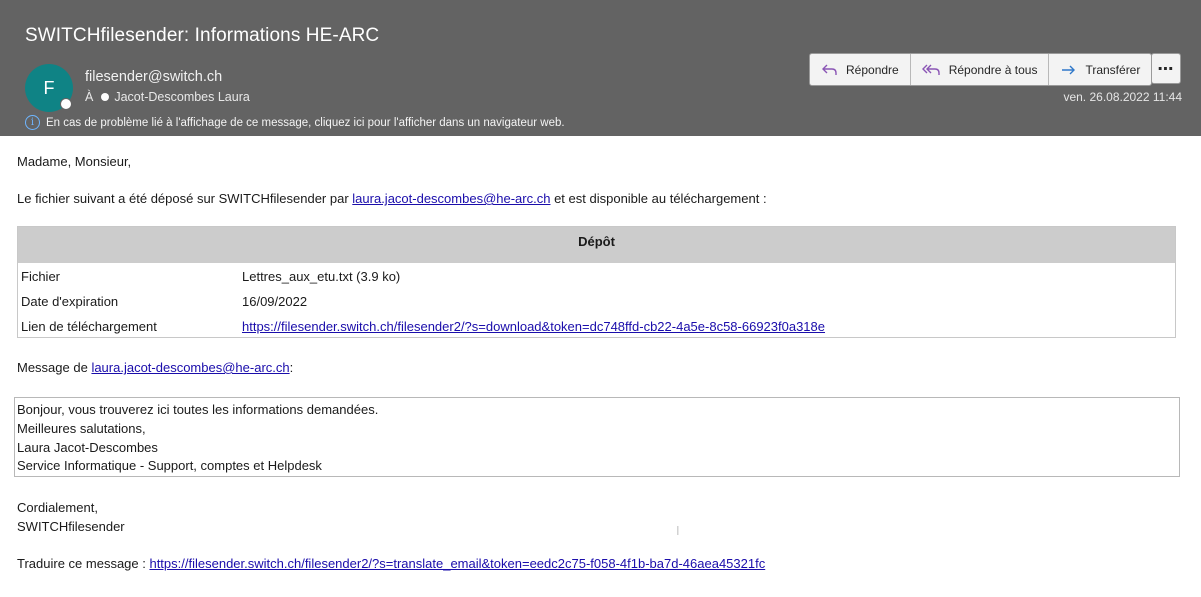 Image resolution: width=1201 pixels, height=597 pixels. Describe the element at coordinates (87, 447) in the screenshot. I see `message-line: Laura Jacot-Descombes` at that location.